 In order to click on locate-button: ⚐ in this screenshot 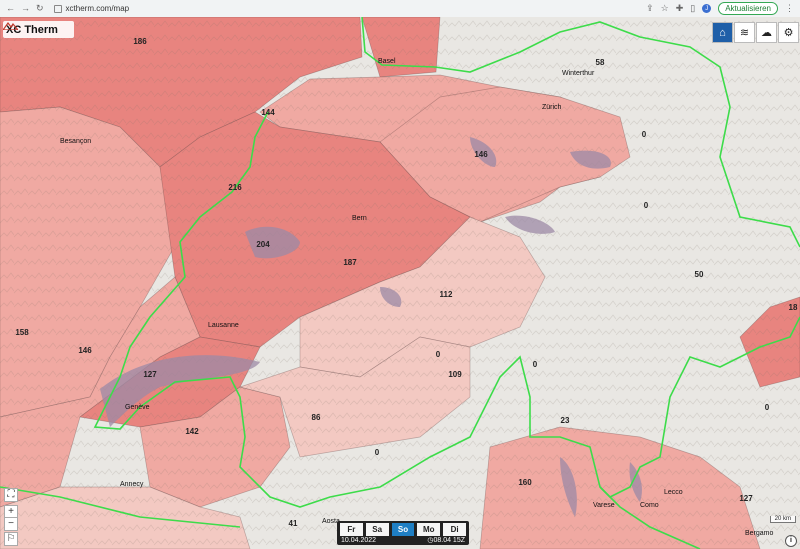, I will do `click(11, 539)`.